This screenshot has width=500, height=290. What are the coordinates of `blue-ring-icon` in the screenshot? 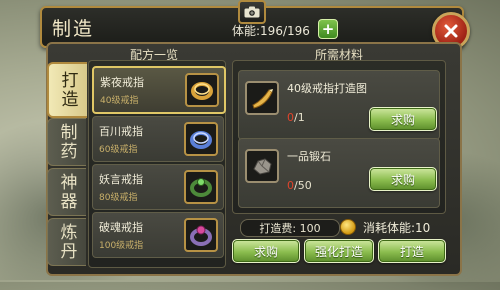 It's located at (201, 139).